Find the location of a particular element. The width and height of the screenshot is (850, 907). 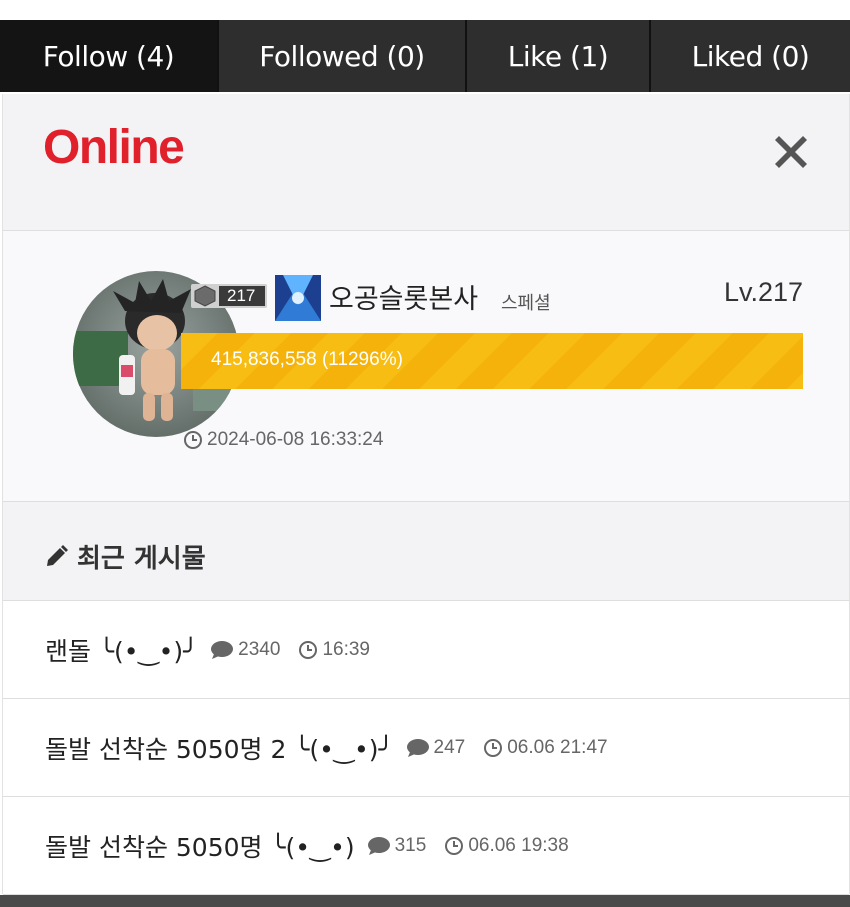

user-emblem-icon is located at coordinates (298, 298).